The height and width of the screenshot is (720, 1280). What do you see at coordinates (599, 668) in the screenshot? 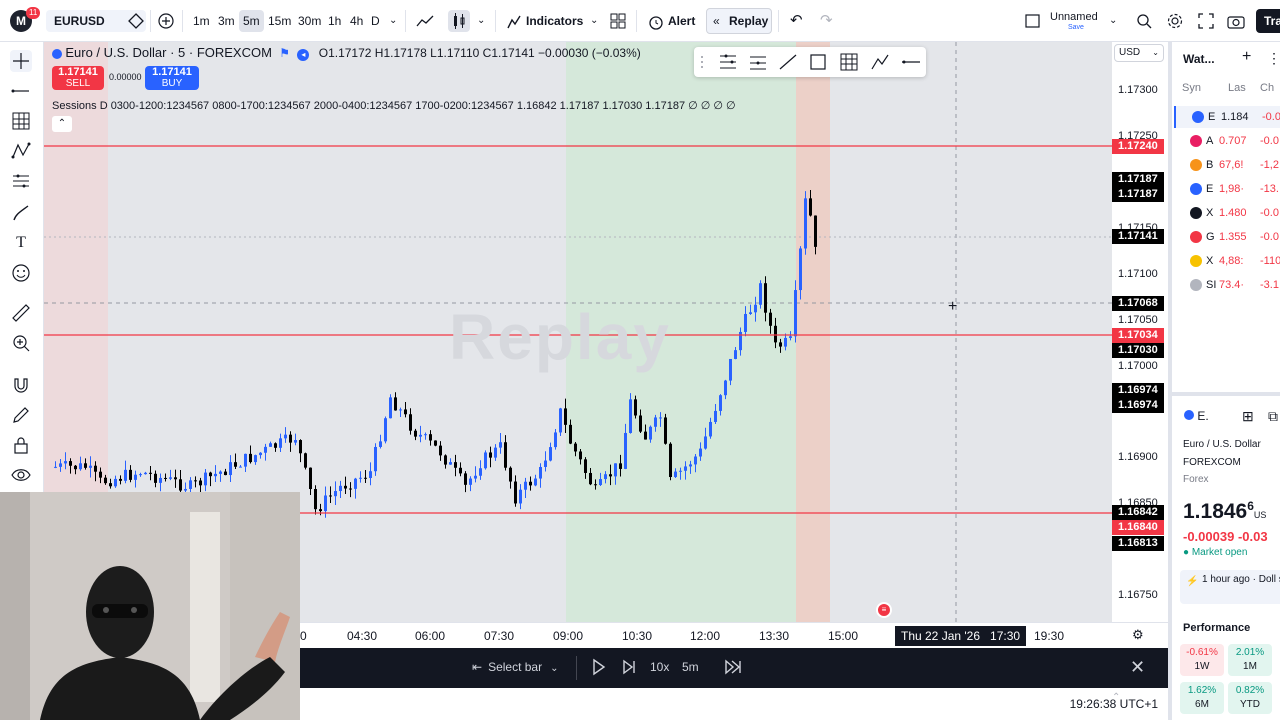
I see `play-icon` at bounding box center [599, 668].